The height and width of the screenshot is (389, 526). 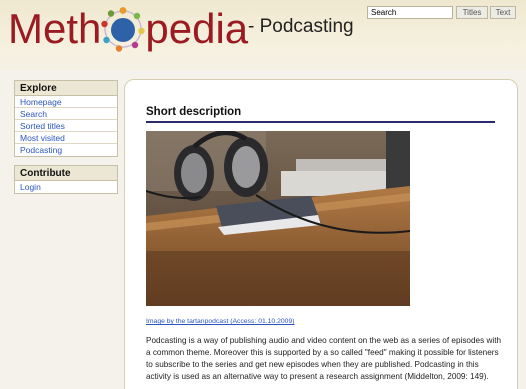 I want to click on contribute-panel: Contribute Login, so click(x=66, y=179).